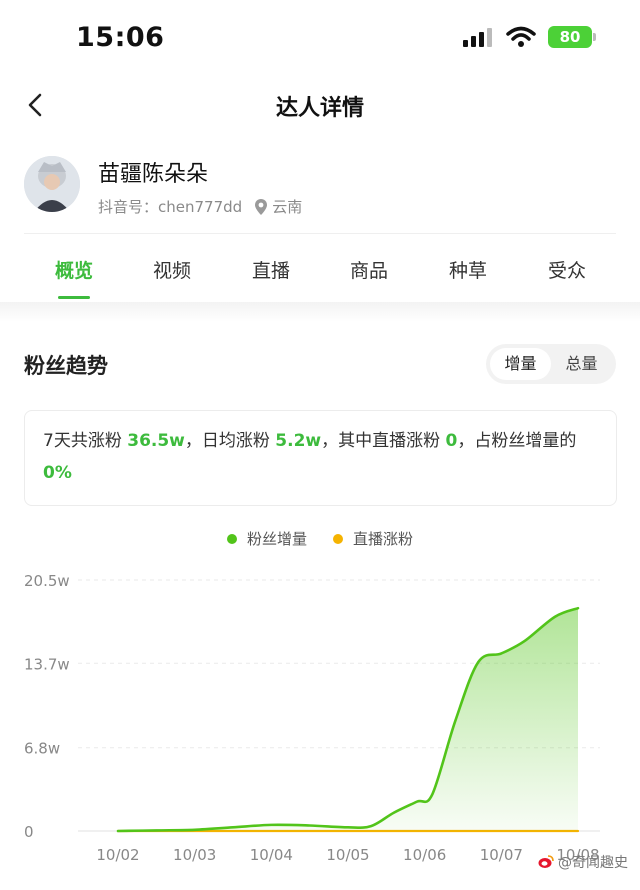 The image size is (640, 890). I want to click on tab-seeding: 种草, so click(468, 269).